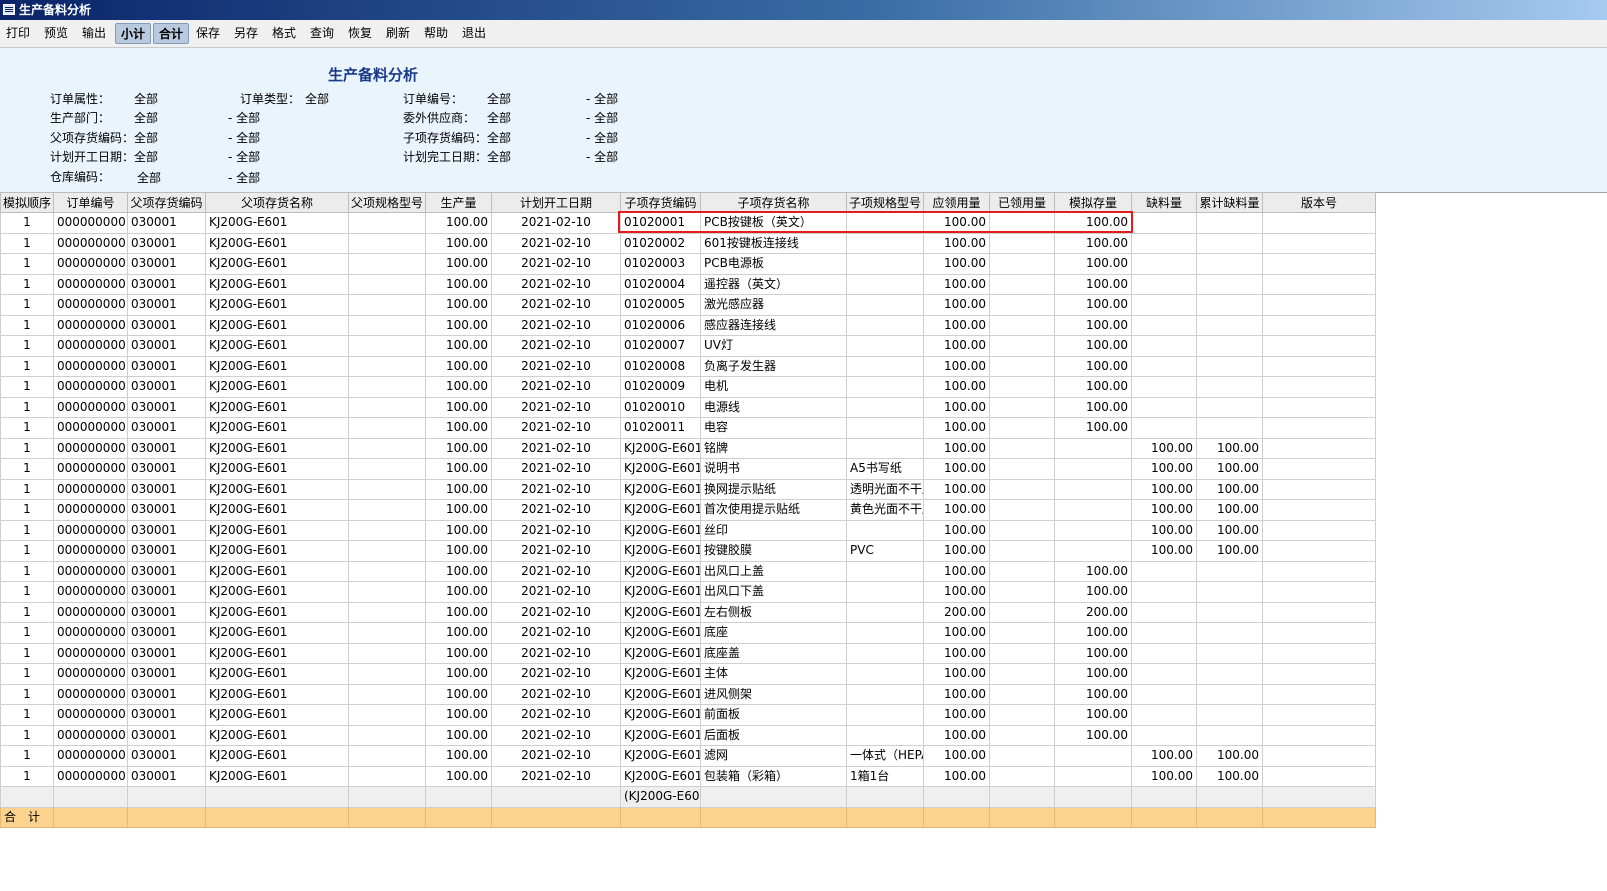  Describe the element at coordinates (18, 33) in the screenshot. I see `print-button: 打印` at that location.